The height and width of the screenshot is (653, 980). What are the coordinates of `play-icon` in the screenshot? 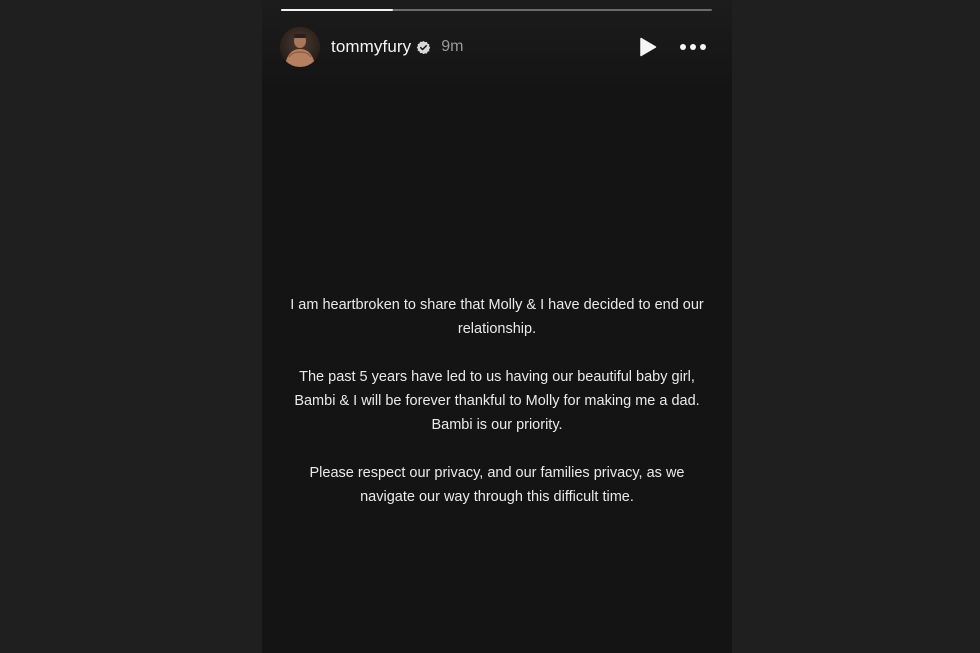 It's located at (648, 47).